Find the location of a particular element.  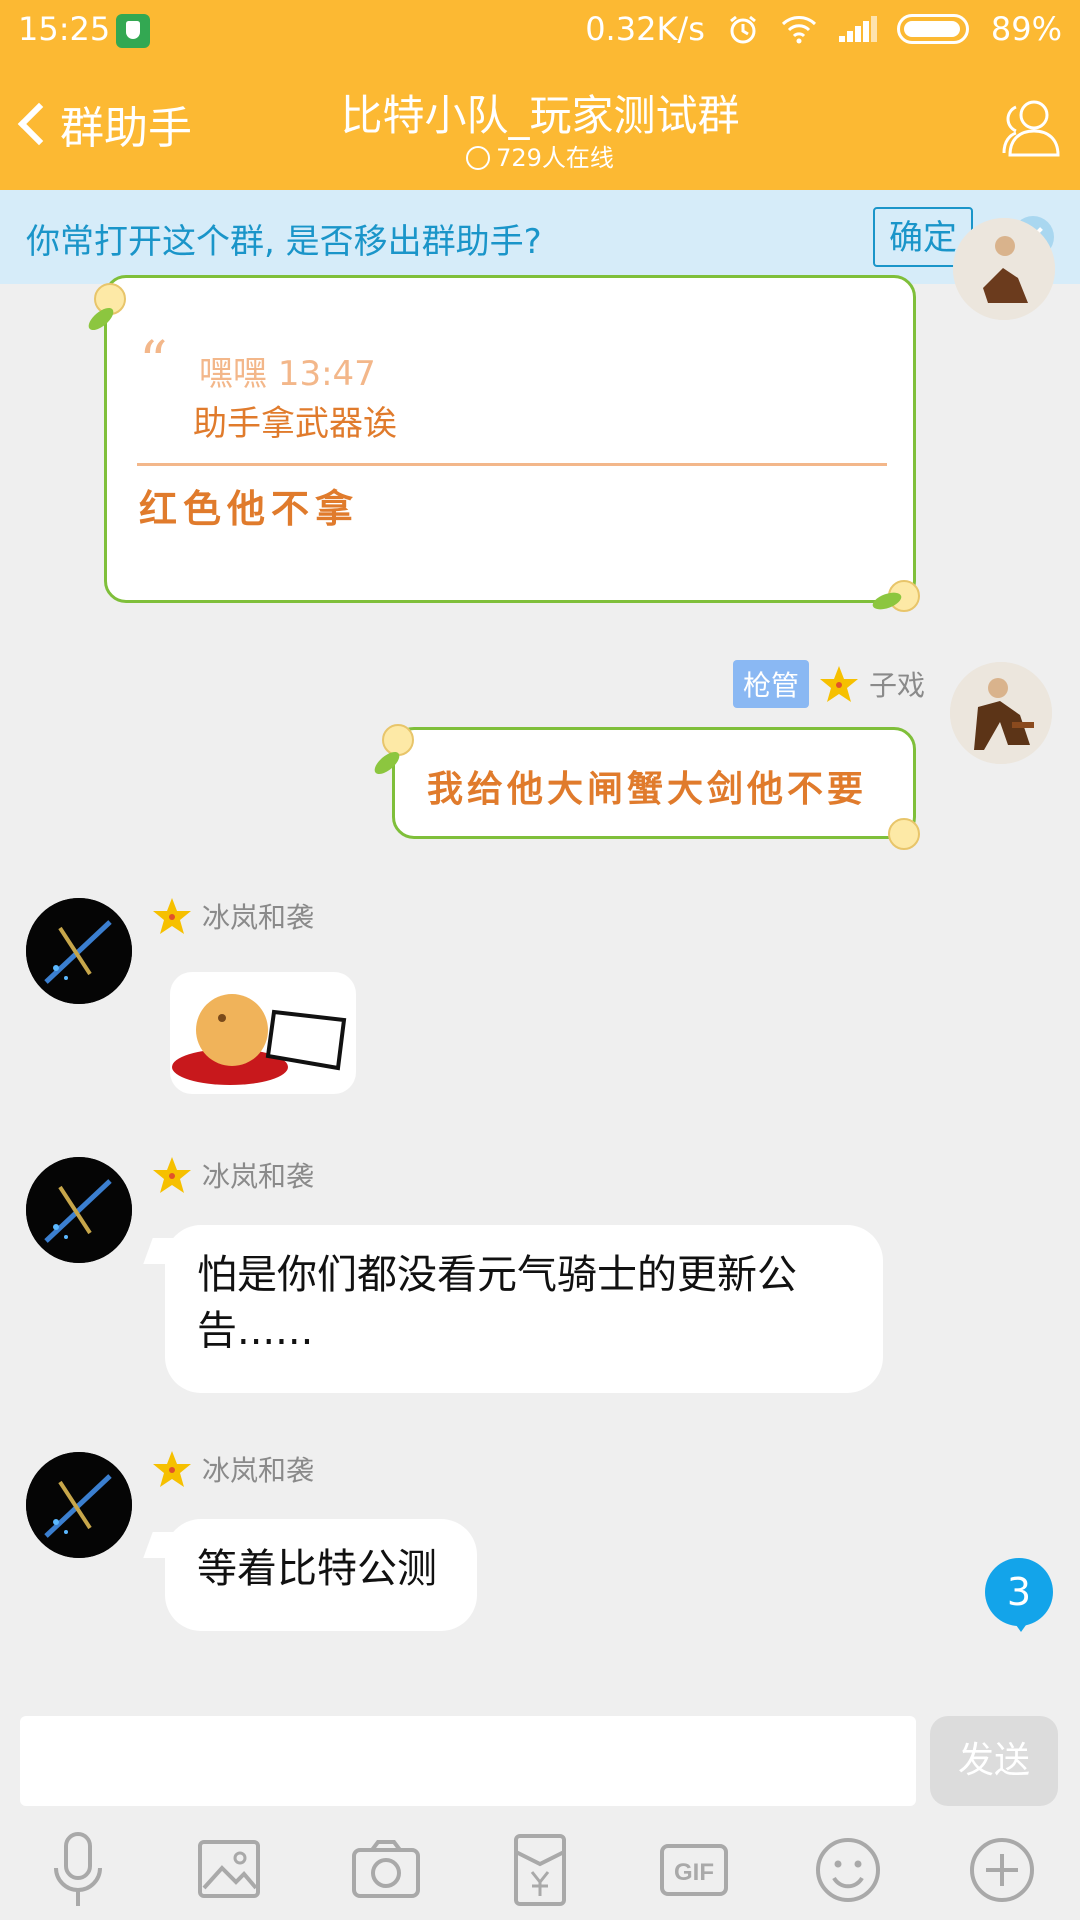

gif-icon: GIF is located at coordinates (694, 1870).